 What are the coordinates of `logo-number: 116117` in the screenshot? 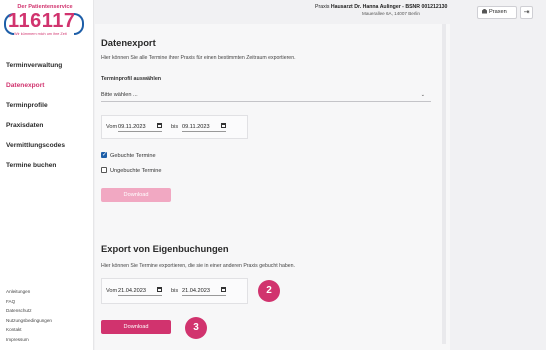 It's located at (42, 21).